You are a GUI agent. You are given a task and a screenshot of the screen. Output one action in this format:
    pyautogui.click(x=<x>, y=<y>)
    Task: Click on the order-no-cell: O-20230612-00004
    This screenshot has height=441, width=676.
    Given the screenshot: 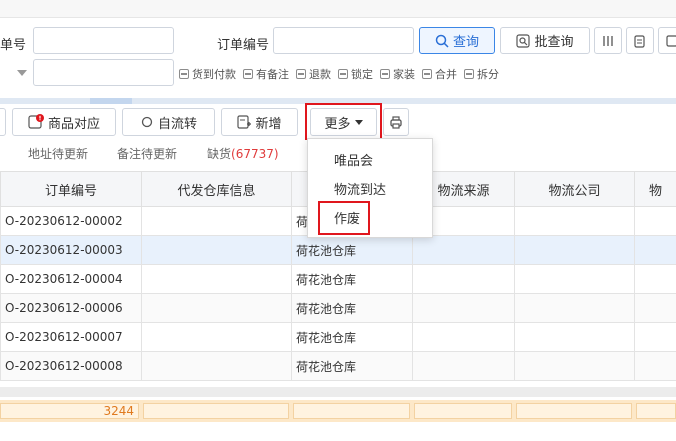 What is the action you would take?
    pyautogui.click(x=71, y=279)
    